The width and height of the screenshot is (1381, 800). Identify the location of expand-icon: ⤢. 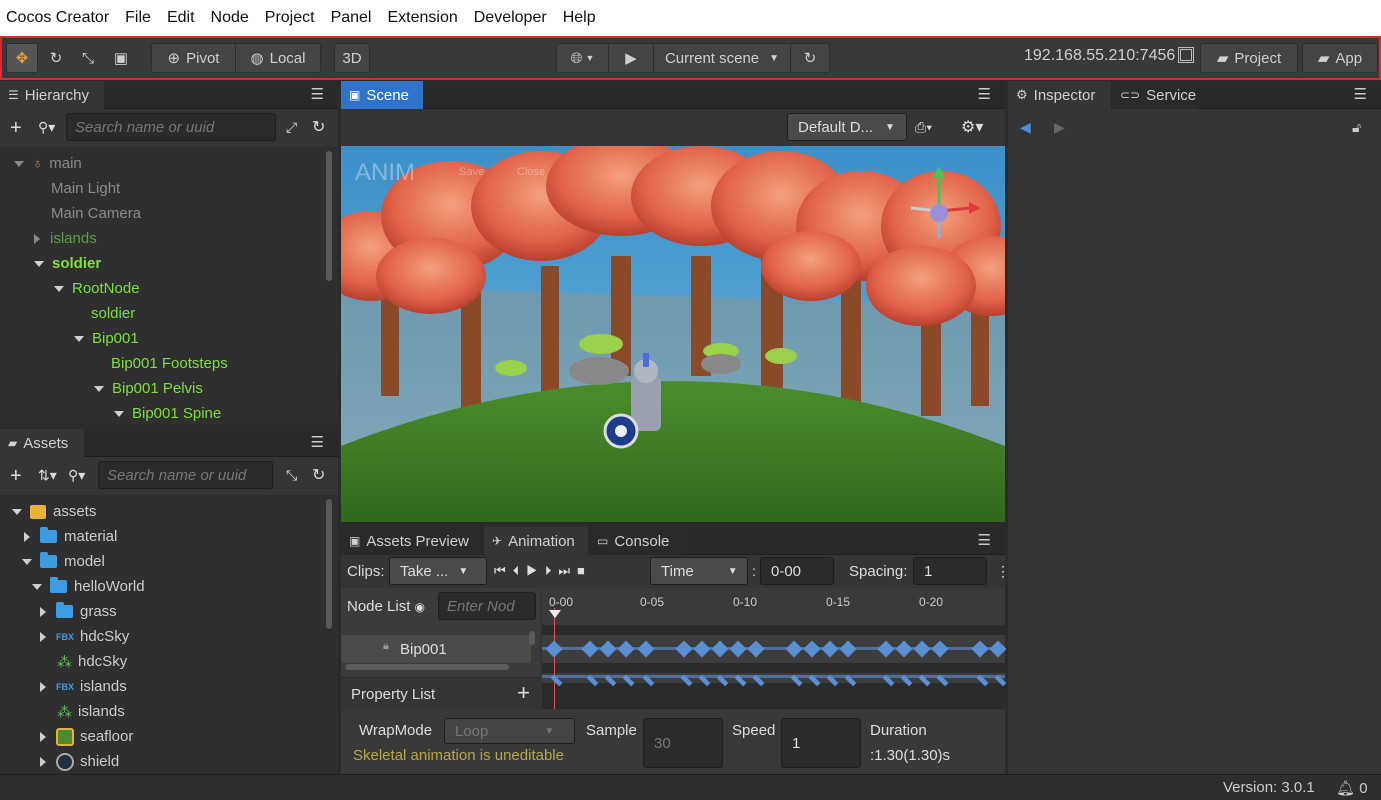
(291, 127).